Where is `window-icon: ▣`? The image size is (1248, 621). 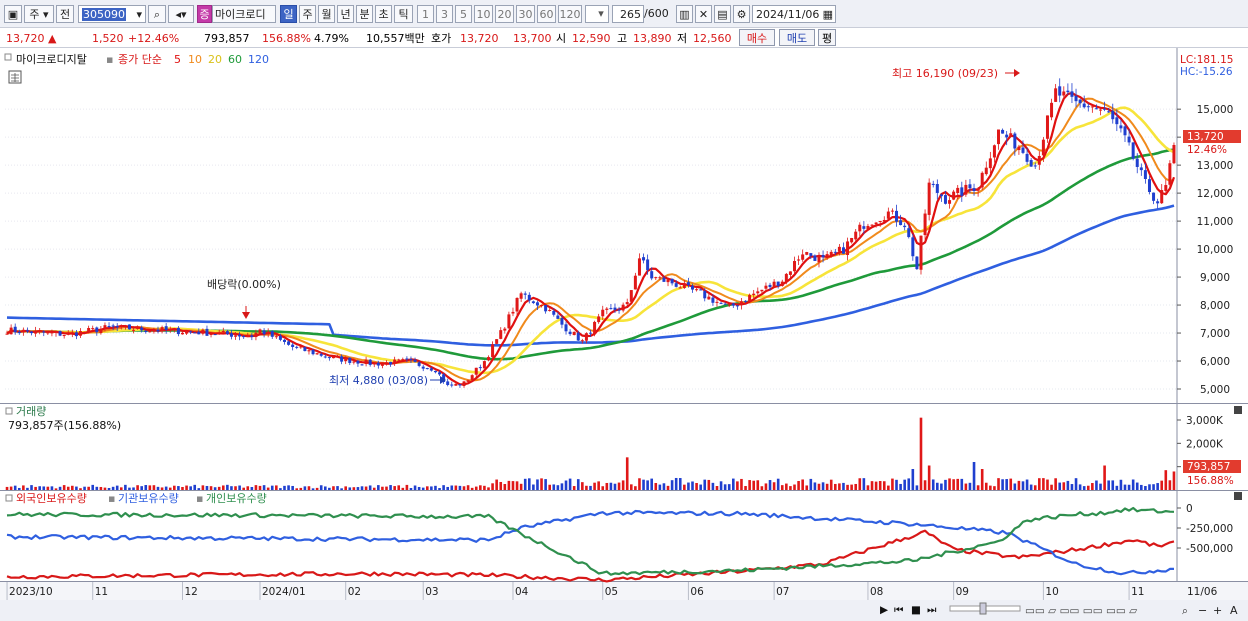 window-icon: ▣ is located at coordinates (13, 14).